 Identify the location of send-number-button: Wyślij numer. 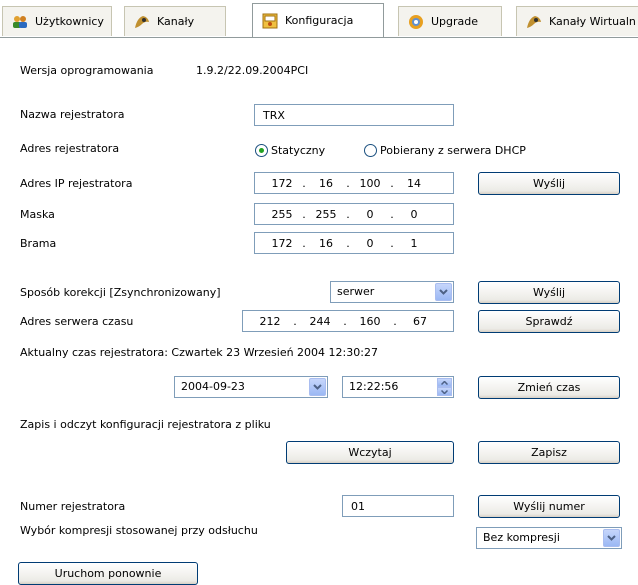
(549, 506).